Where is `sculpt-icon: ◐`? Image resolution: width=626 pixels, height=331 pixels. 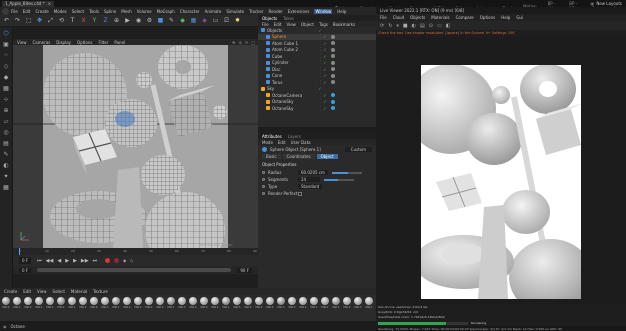
sculpt-icon: ◐ is located at coordinates (5, 166).